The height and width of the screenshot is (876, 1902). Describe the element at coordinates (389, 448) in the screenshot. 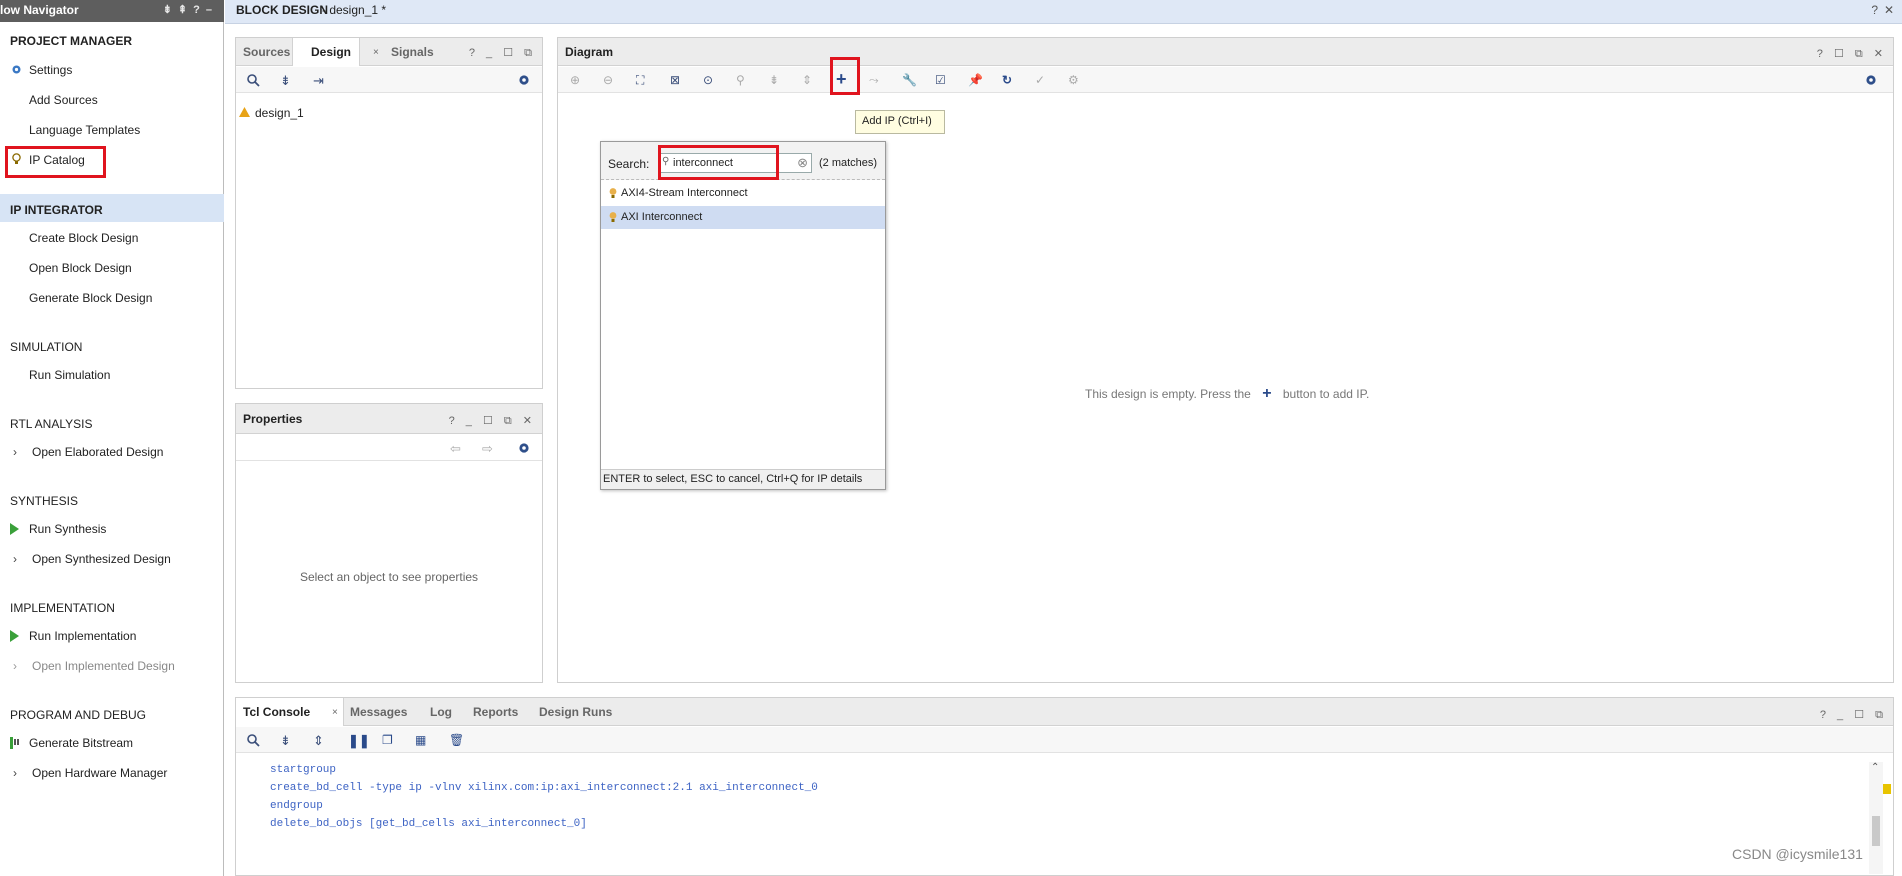

I see `properties-toolbar: ⇦ ⇨` at that location.